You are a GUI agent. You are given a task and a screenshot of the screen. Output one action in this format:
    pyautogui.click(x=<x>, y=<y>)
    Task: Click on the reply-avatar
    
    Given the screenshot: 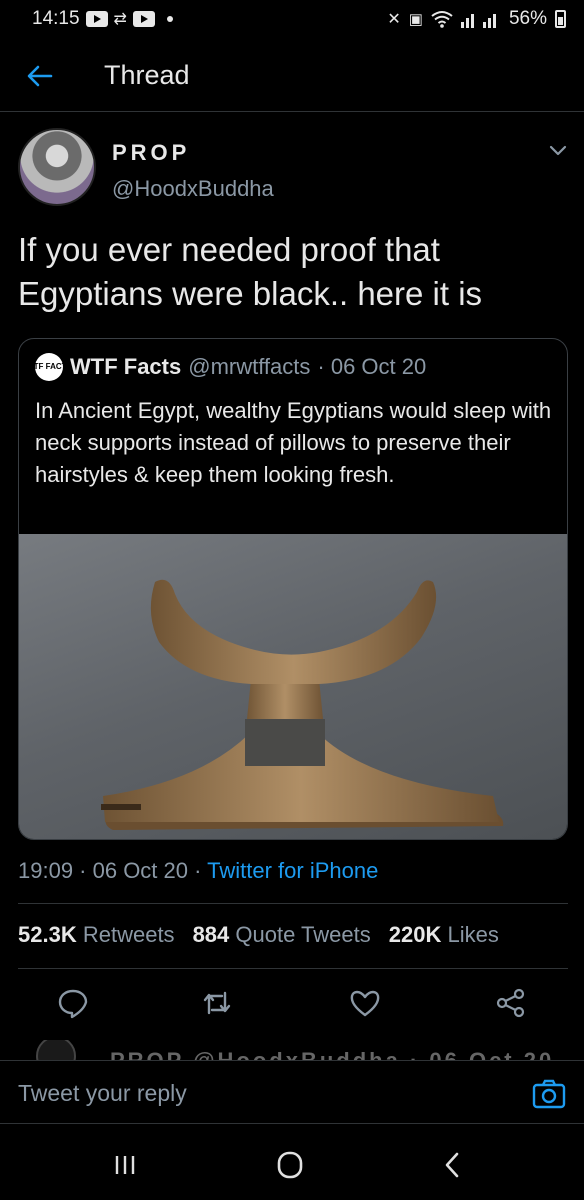 What is the action you would take?
    pyautogui.click(x=56, y=1050)
    